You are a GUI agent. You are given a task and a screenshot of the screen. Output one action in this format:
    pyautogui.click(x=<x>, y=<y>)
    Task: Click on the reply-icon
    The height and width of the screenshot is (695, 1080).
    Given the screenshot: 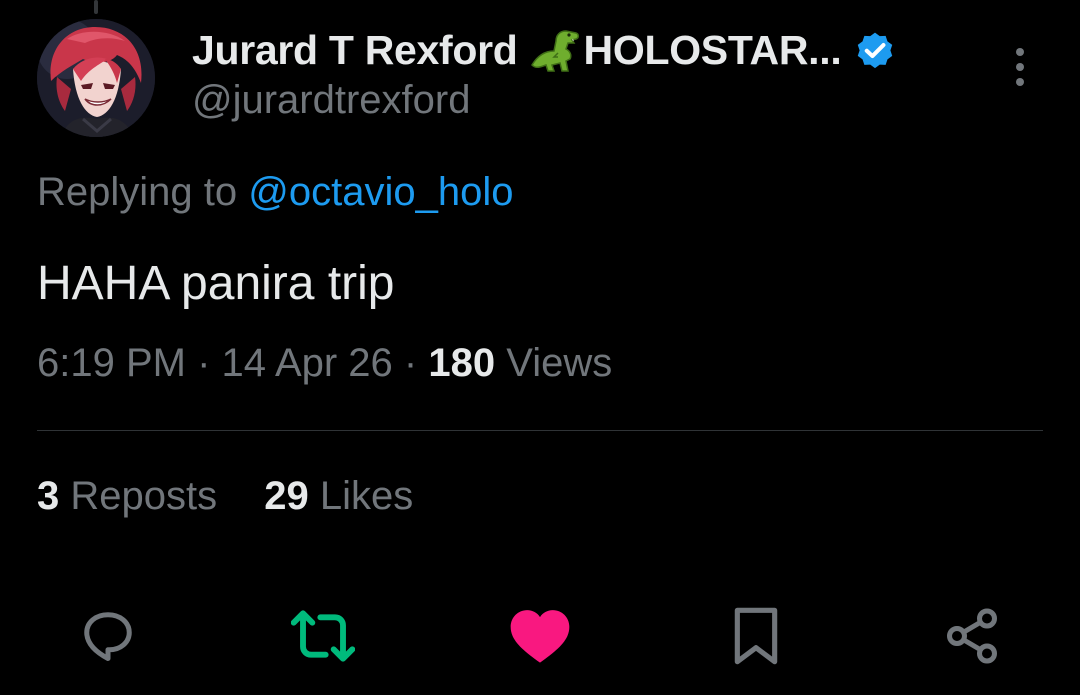 What is the action you would take?
    pyautogui.click(x=108, y=636)
    